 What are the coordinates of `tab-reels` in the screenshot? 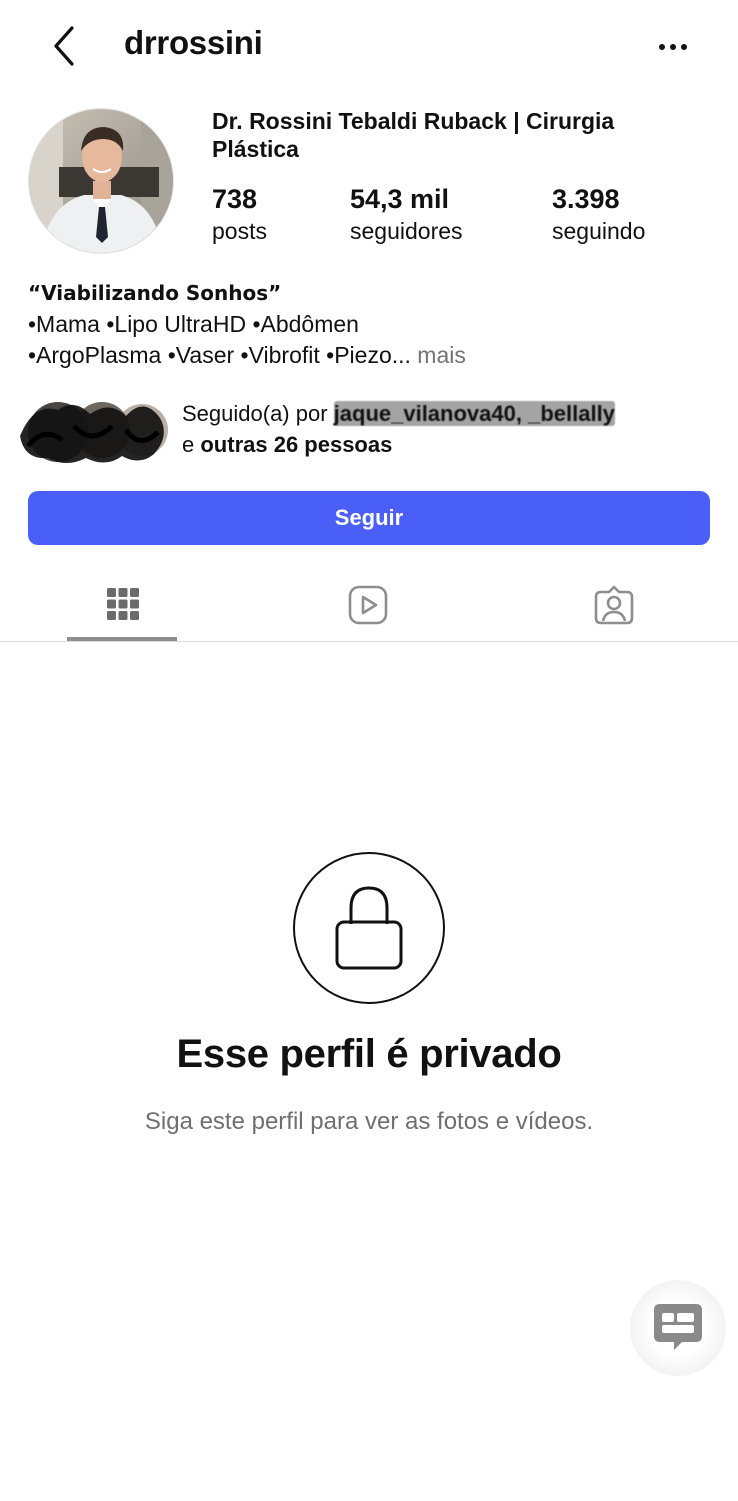 It's located at (368, 607).